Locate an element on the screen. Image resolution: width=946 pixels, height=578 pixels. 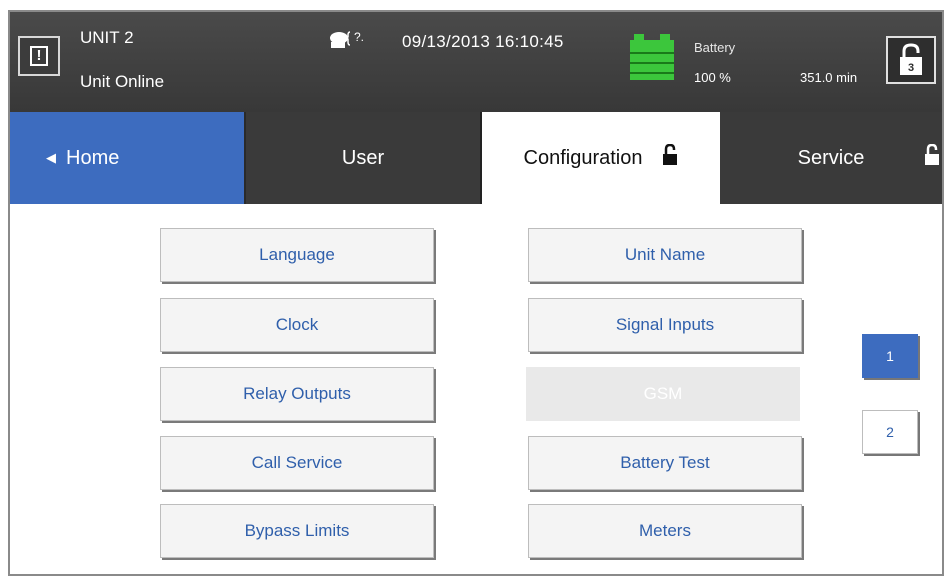
tab-home-label: Home is located at coordinates (93, 157).